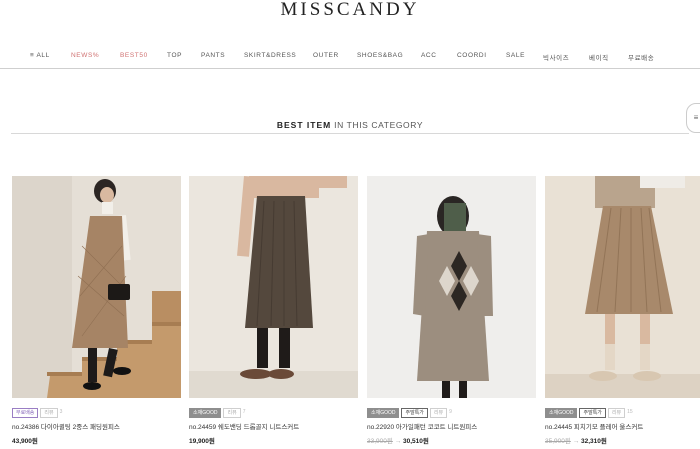 The image size is (700, 449). I want to click on product-price: 35,900원 → 32,310원, so click(576, 440).